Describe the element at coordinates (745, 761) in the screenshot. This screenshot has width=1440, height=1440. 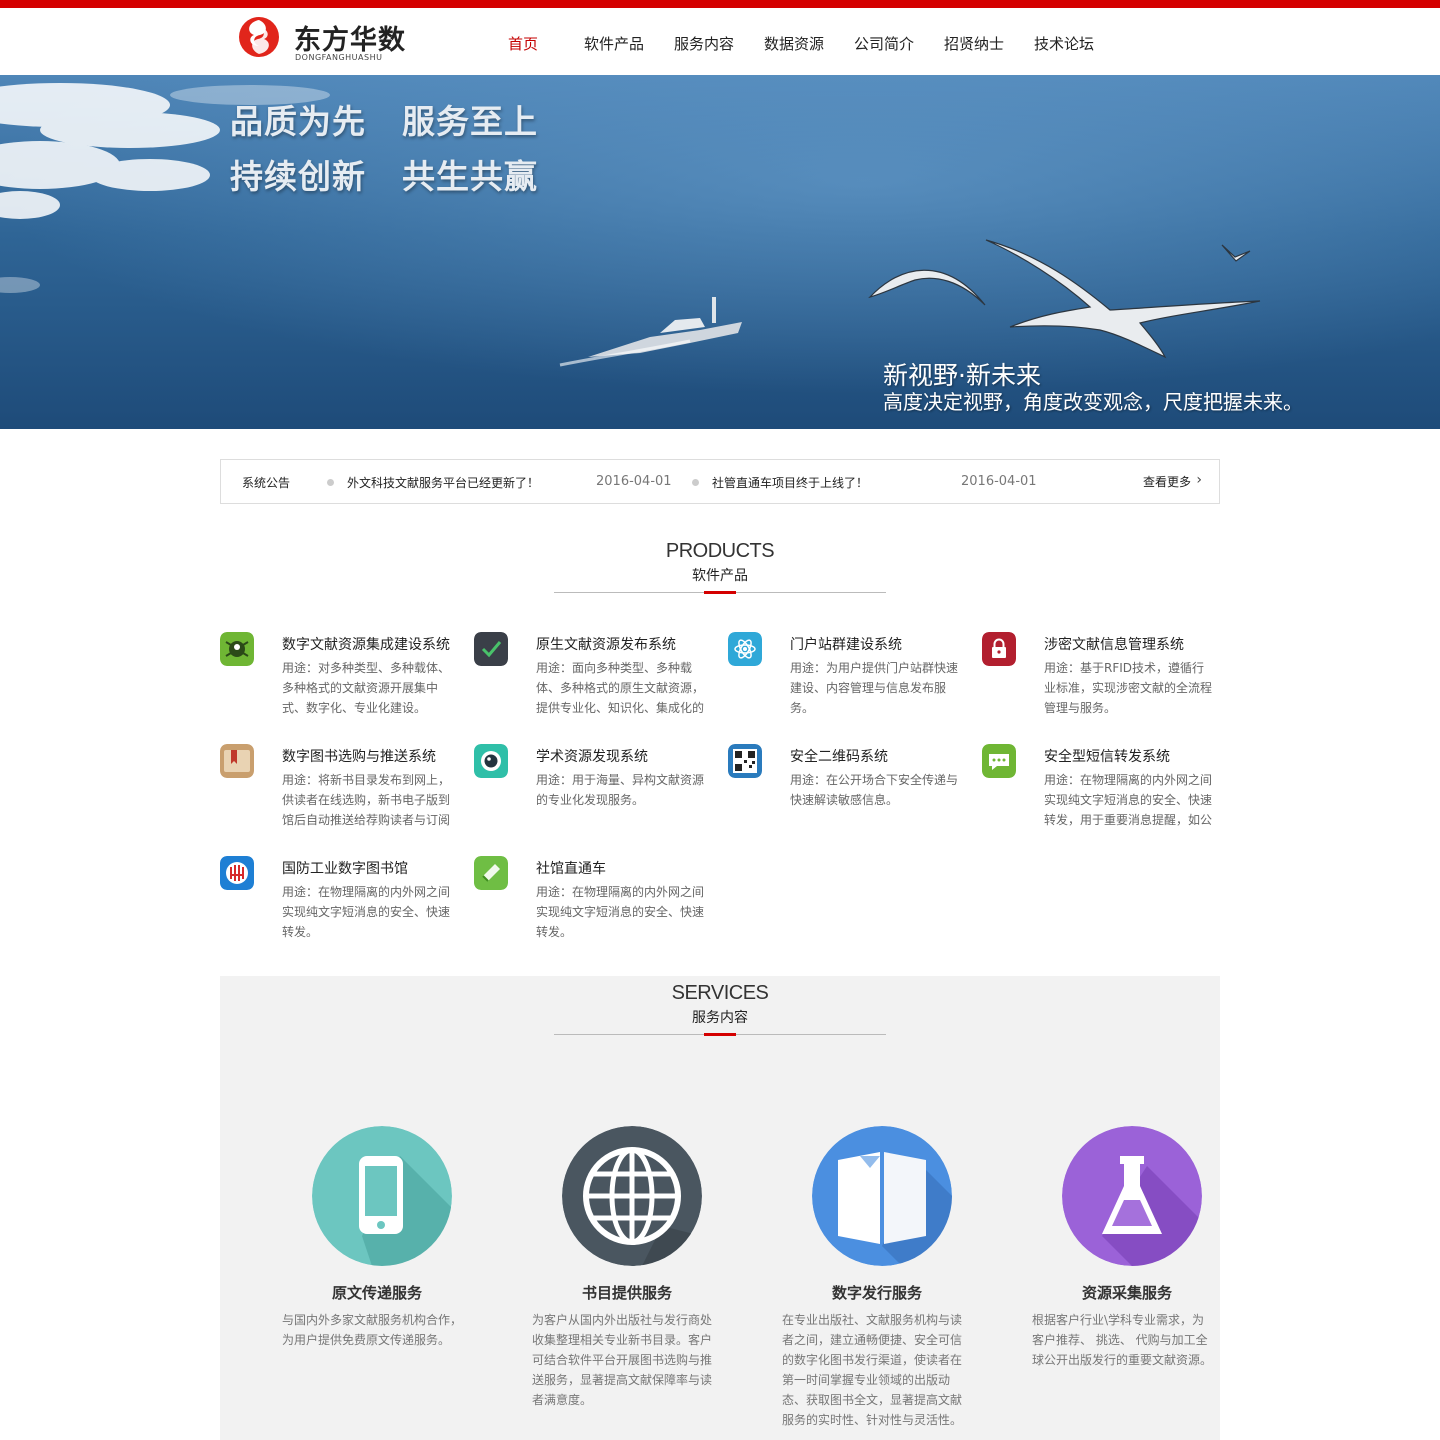
I see `qr-code-icon` at that location.